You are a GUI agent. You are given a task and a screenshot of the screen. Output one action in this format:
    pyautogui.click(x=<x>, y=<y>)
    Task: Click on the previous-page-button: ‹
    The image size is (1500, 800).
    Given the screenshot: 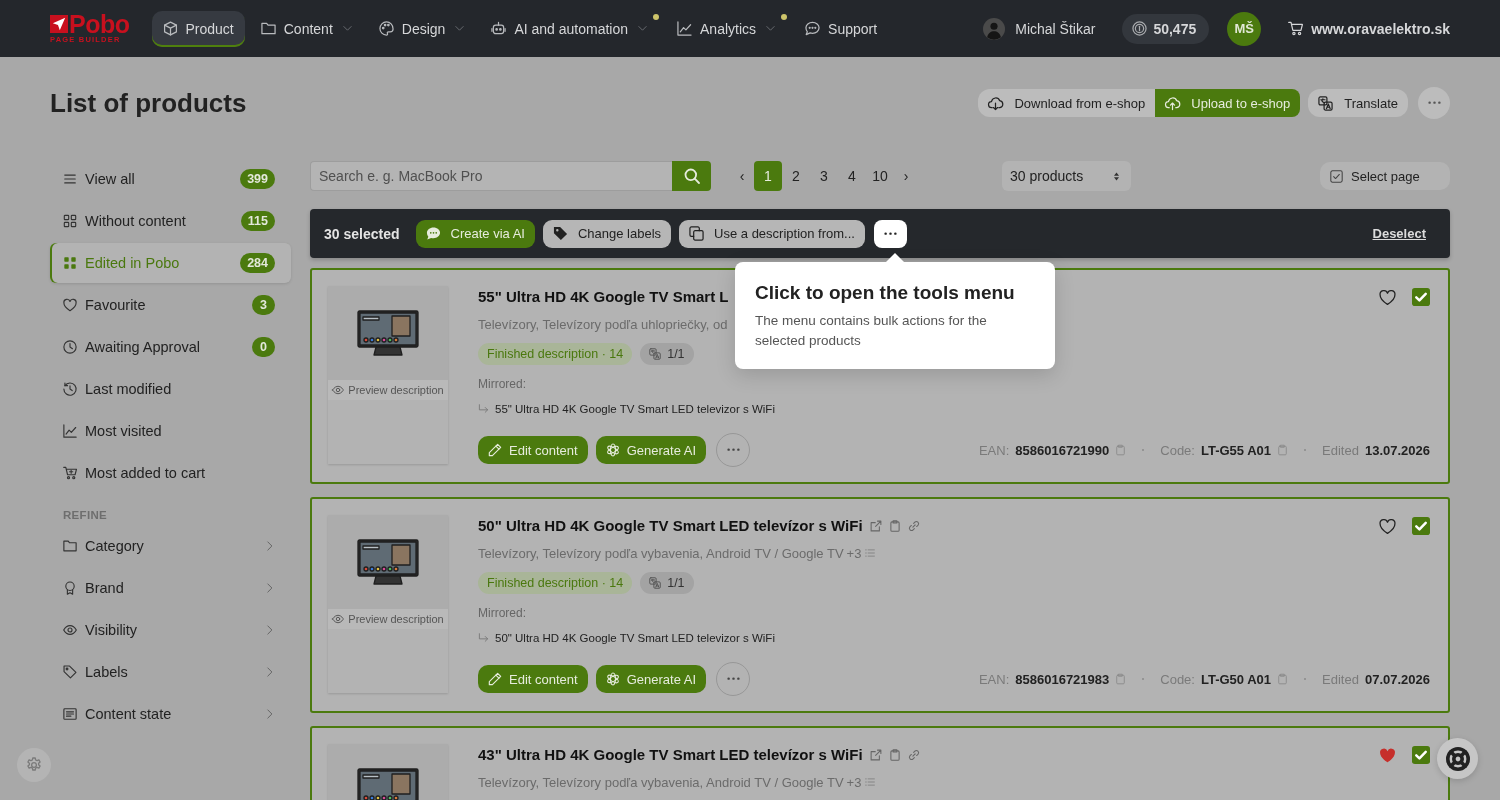 What is the action you would take?
    pyautogui.click(x=742, y=176)
    